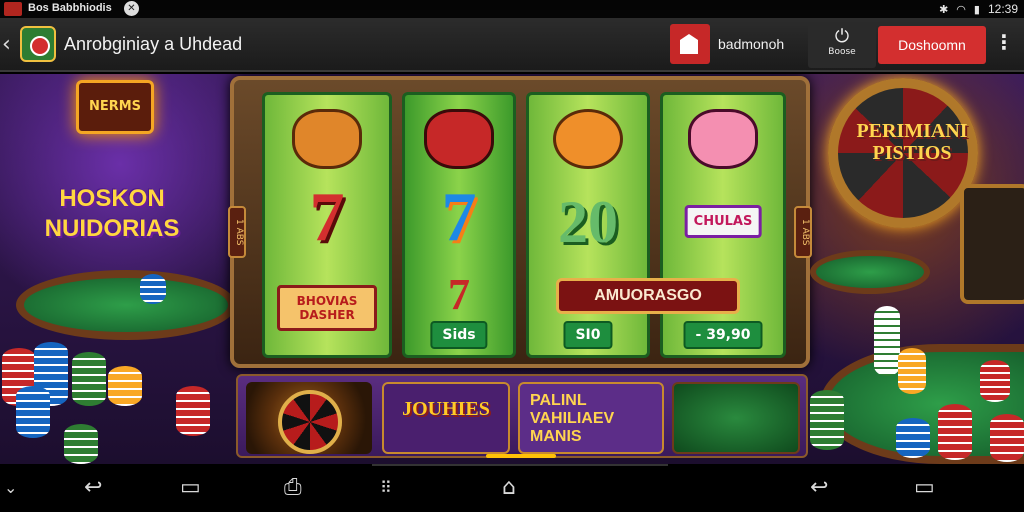 The height and width of the screenshot is (512, 1024). Describe the element at coordinates (13, 9) in the screenshot. I see `app-notification-icon` at that location.